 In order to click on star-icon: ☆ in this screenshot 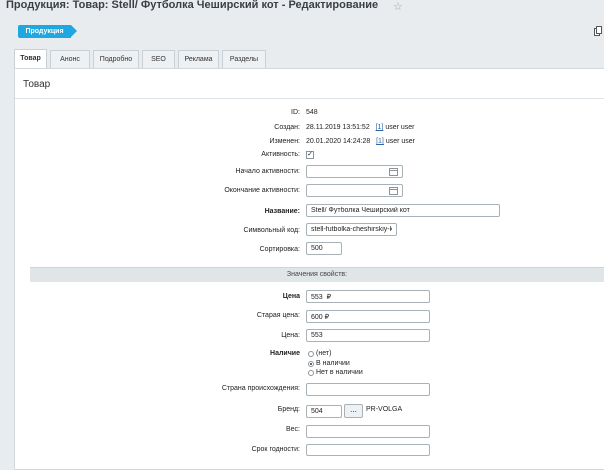, I will do `click(398, 6)`.